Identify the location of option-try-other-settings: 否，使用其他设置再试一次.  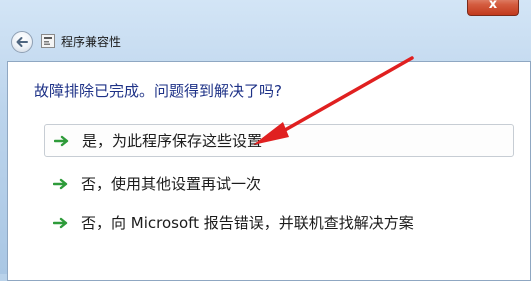
(279, 183).